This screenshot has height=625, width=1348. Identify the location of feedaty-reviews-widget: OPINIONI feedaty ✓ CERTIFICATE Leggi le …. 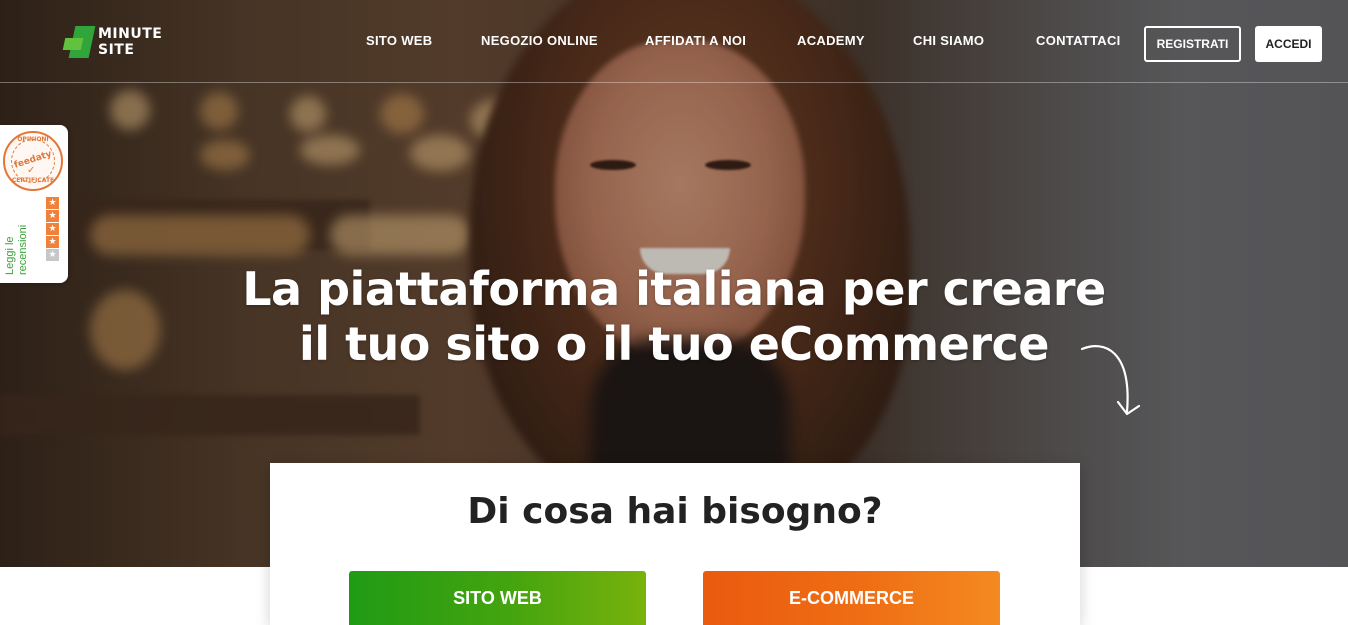
(34, 204).